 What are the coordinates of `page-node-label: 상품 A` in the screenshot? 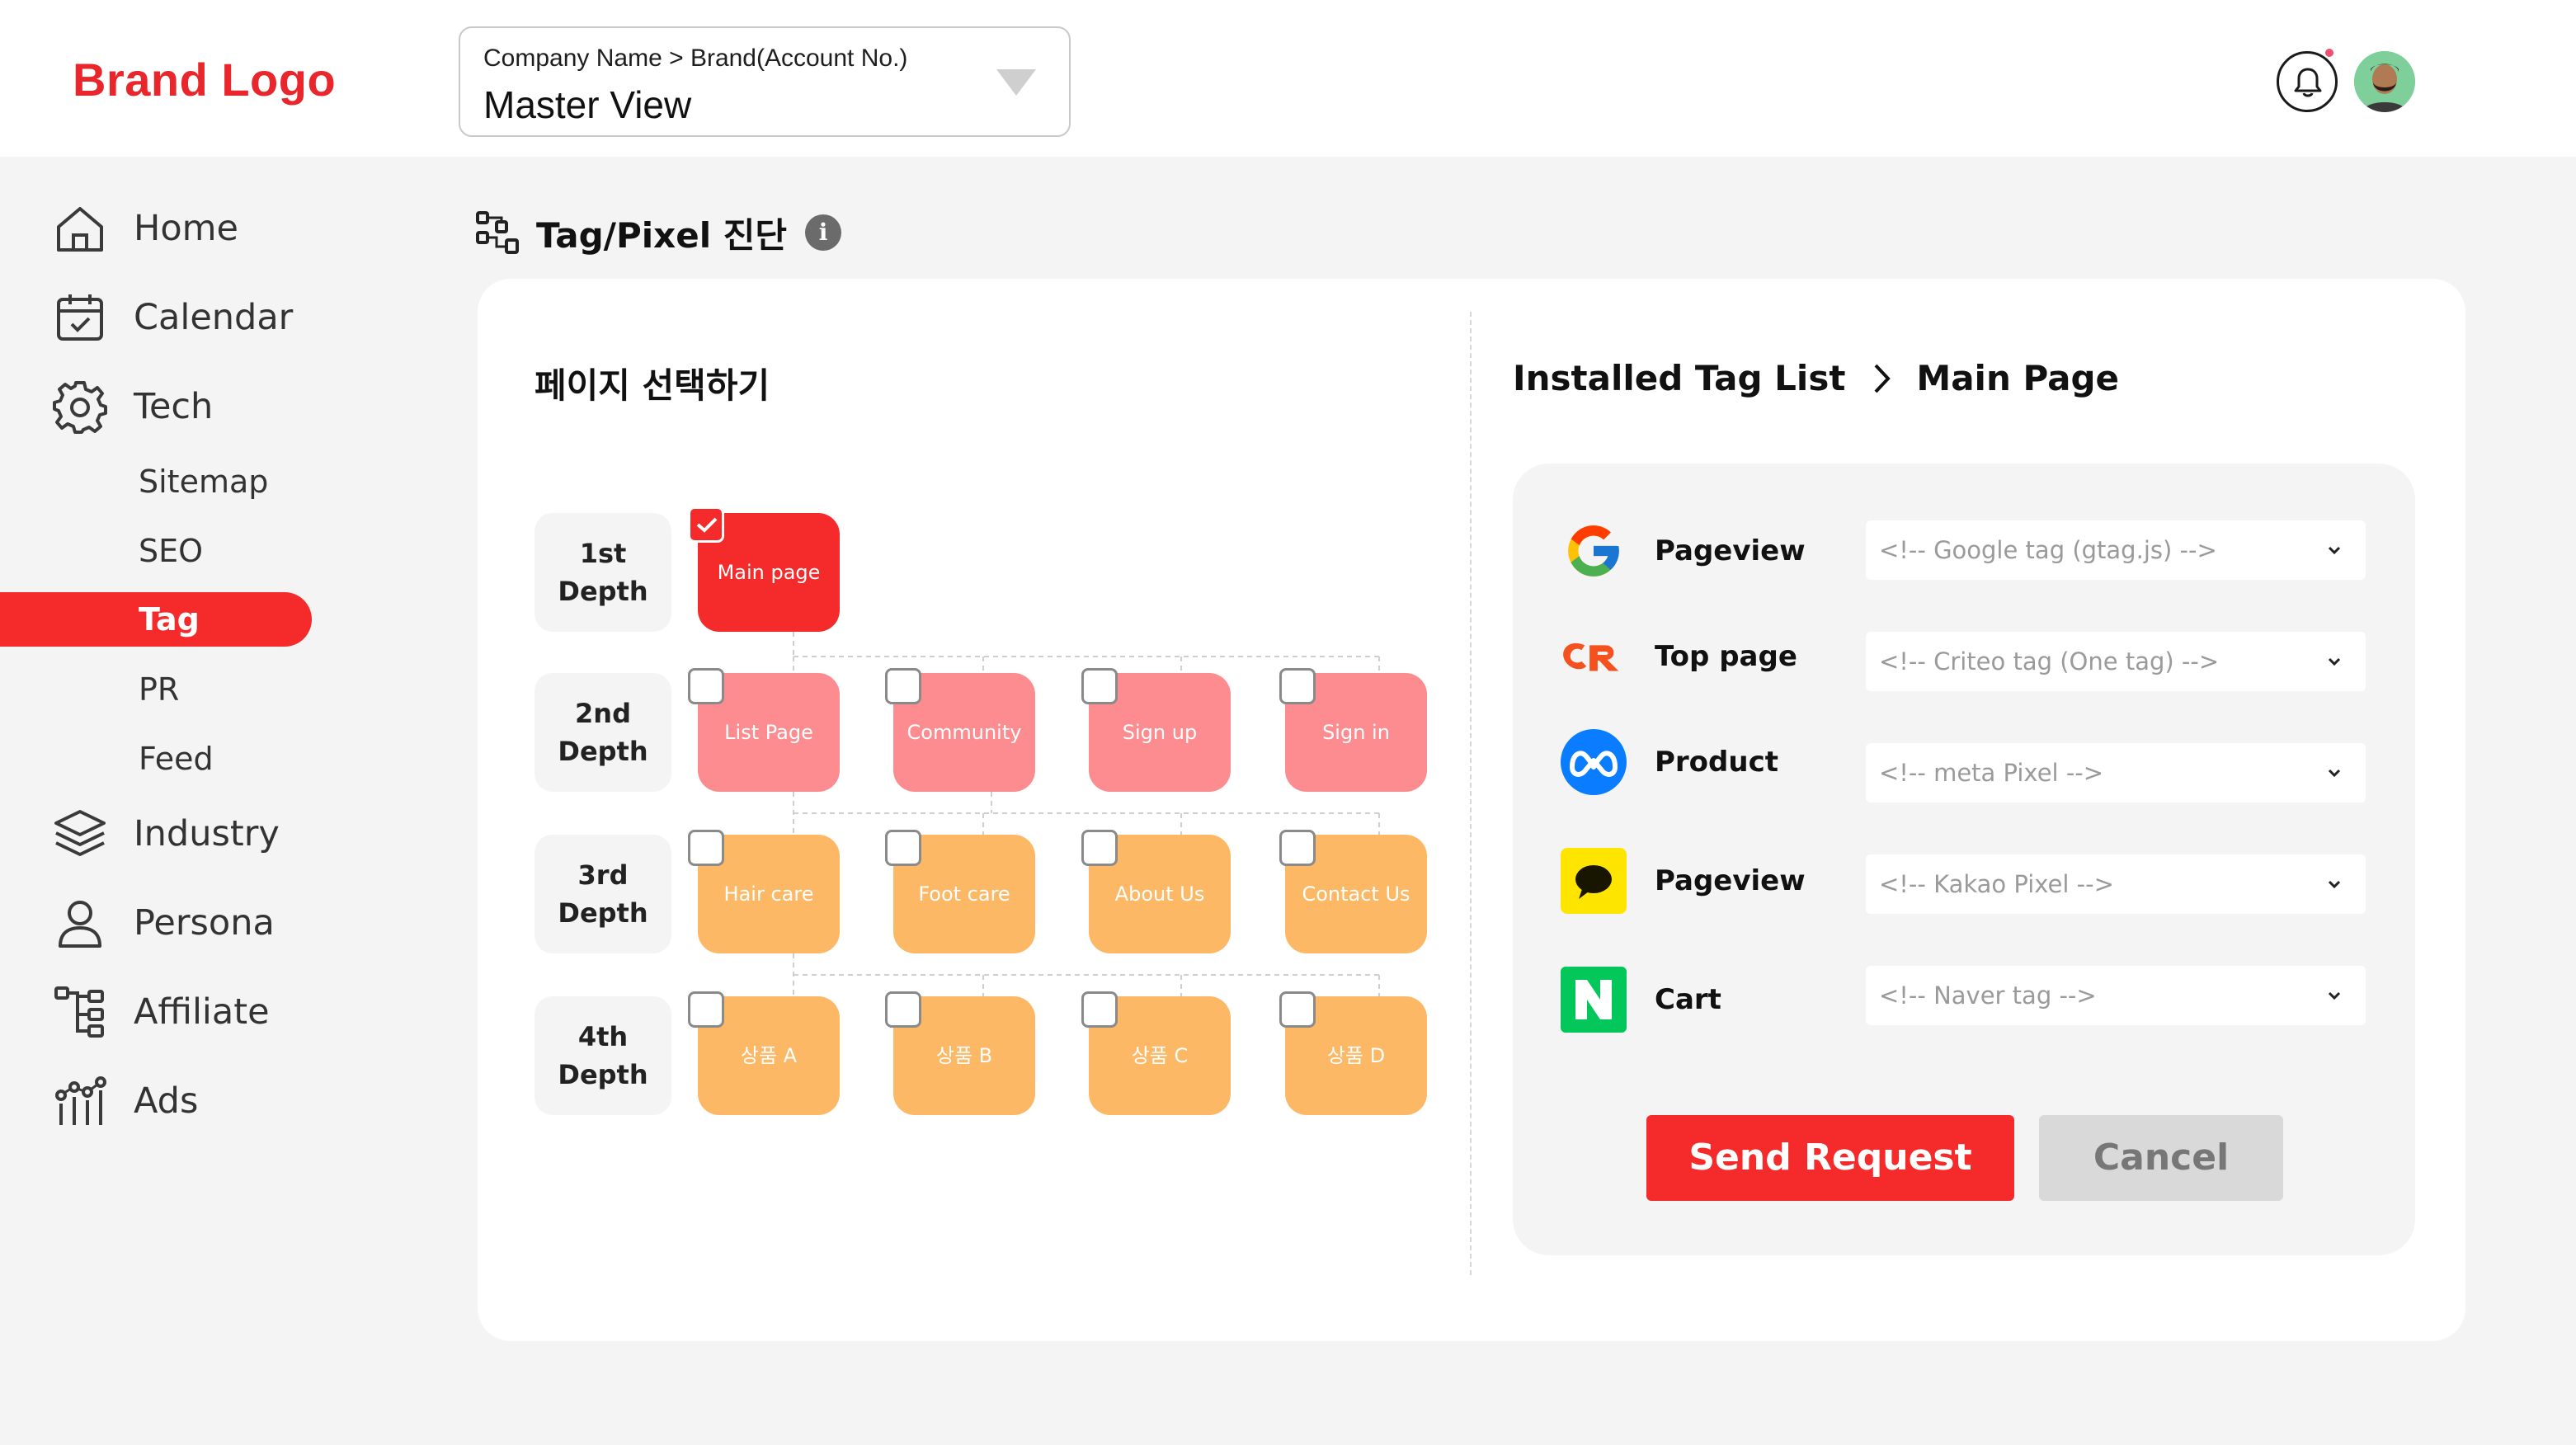 It's located at (769, 1055).